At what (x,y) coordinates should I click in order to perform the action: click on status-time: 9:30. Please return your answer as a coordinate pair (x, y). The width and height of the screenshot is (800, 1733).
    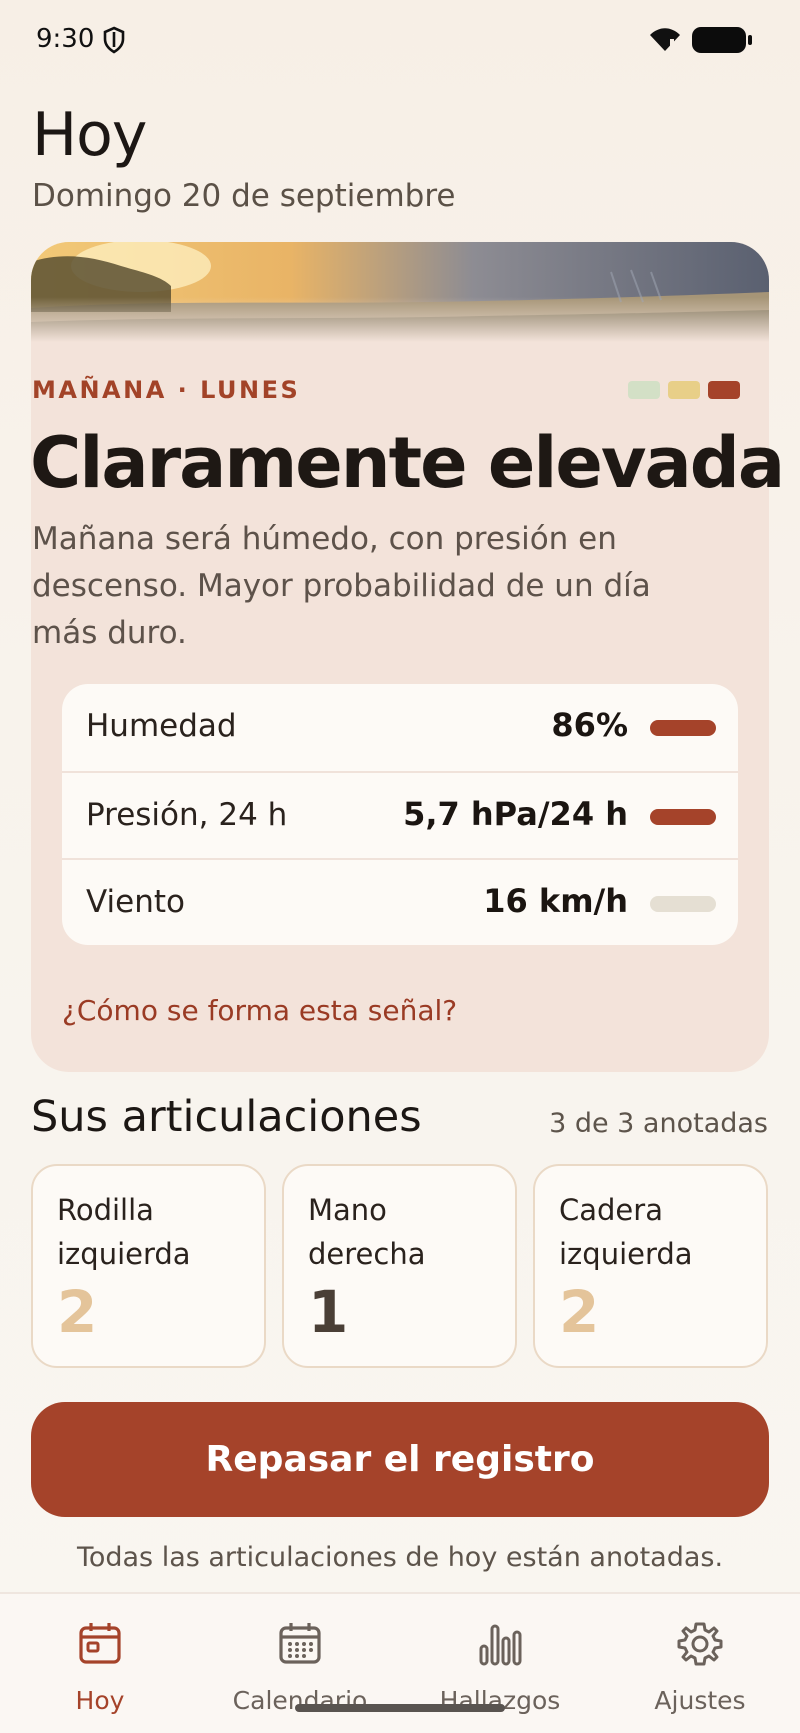
    Looking at the image, I should click on (65, 39).